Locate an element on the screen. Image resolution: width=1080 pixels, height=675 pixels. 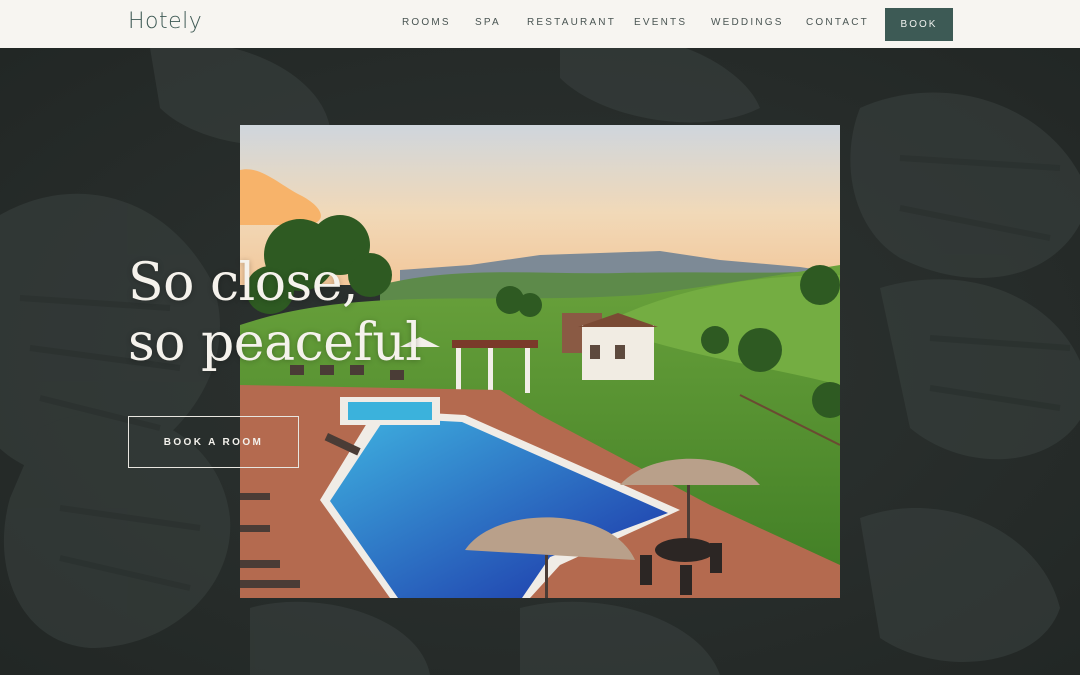
nav-weddings: WEDDINGS is located at coordinates (747, 22).